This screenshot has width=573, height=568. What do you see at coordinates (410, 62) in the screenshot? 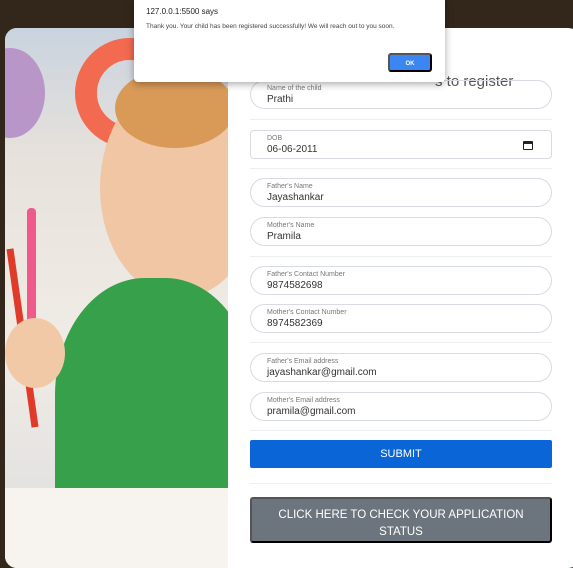
I see `ok-button: OK` at bounding box center [410, 62].